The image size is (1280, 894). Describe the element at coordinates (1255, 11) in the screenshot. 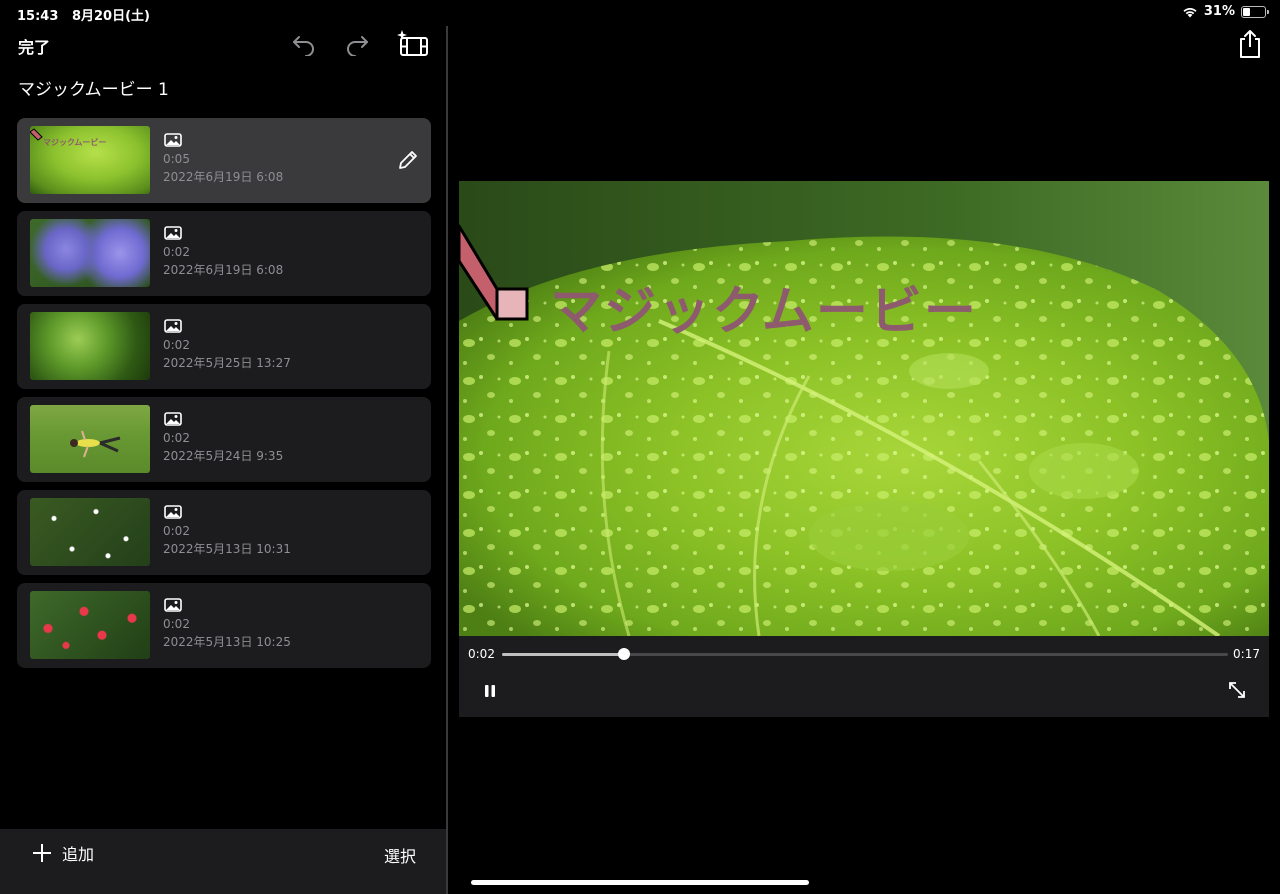

I see `battery-icon` at that location.